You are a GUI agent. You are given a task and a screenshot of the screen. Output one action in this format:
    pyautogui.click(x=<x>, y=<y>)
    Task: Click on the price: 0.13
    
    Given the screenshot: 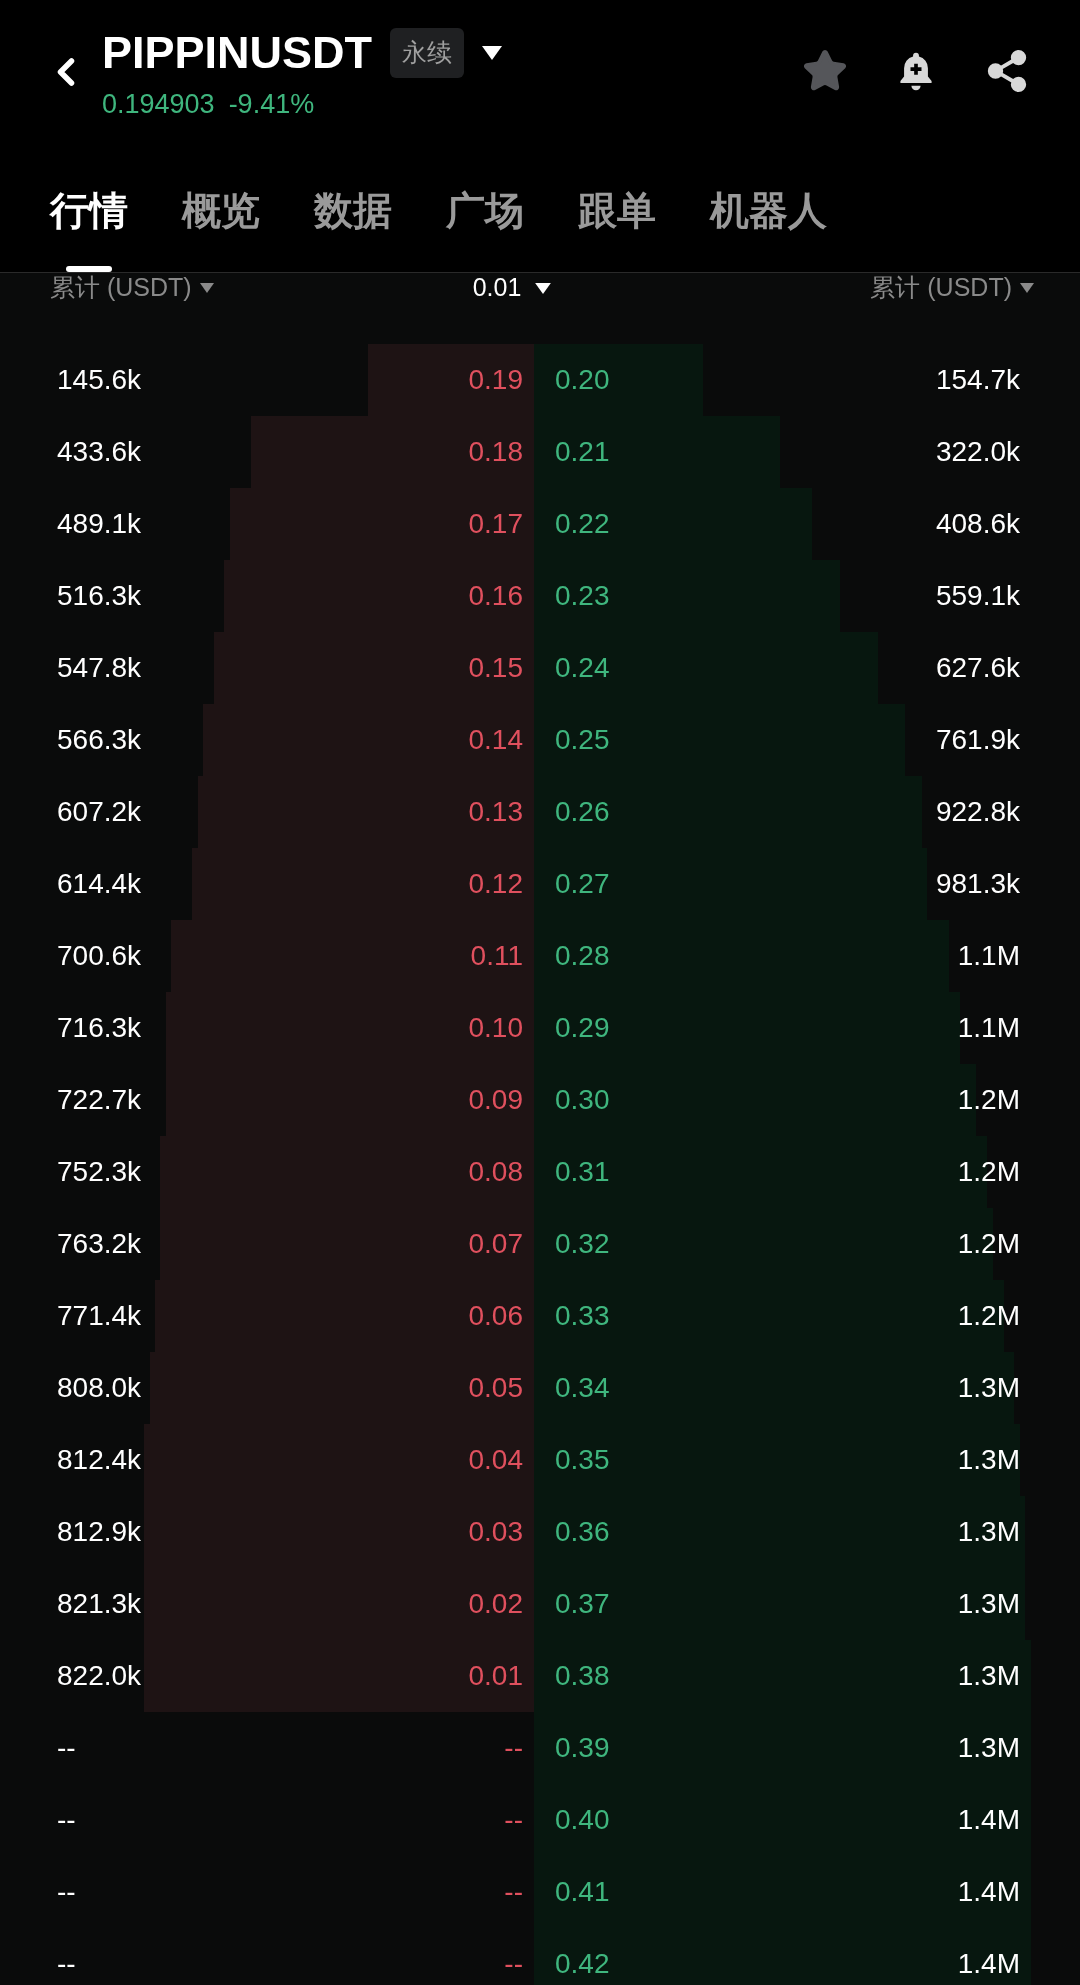 What is the action you would take?
    pyautogui.click(x=495, y=812)
    